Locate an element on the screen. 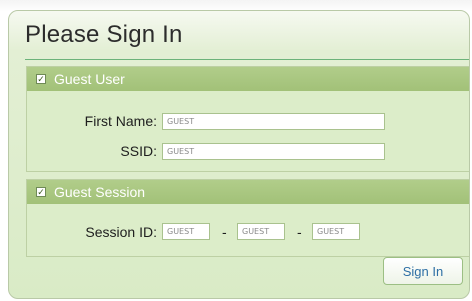  page-title: Please Sign In is located at coordinates (104, 34).